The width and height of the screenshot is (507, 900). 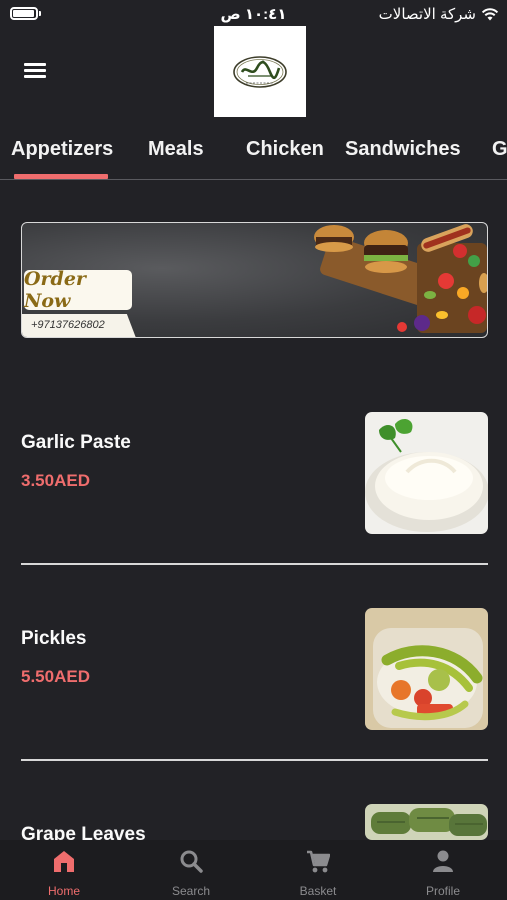 I want to click on wifi-icon, so click(x=490, y=14).